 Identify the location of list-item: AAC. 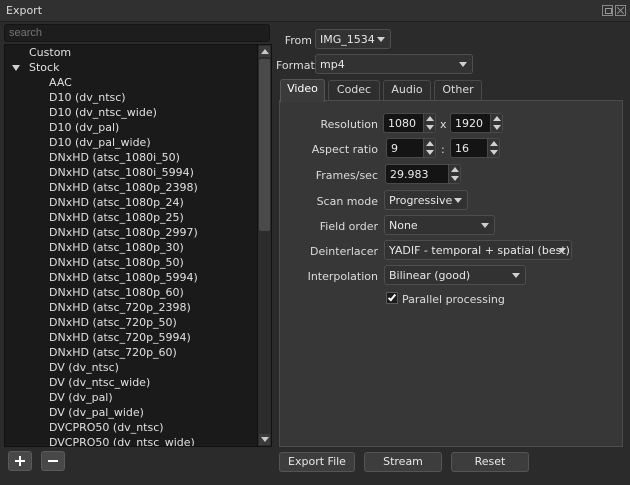
(131, 82).